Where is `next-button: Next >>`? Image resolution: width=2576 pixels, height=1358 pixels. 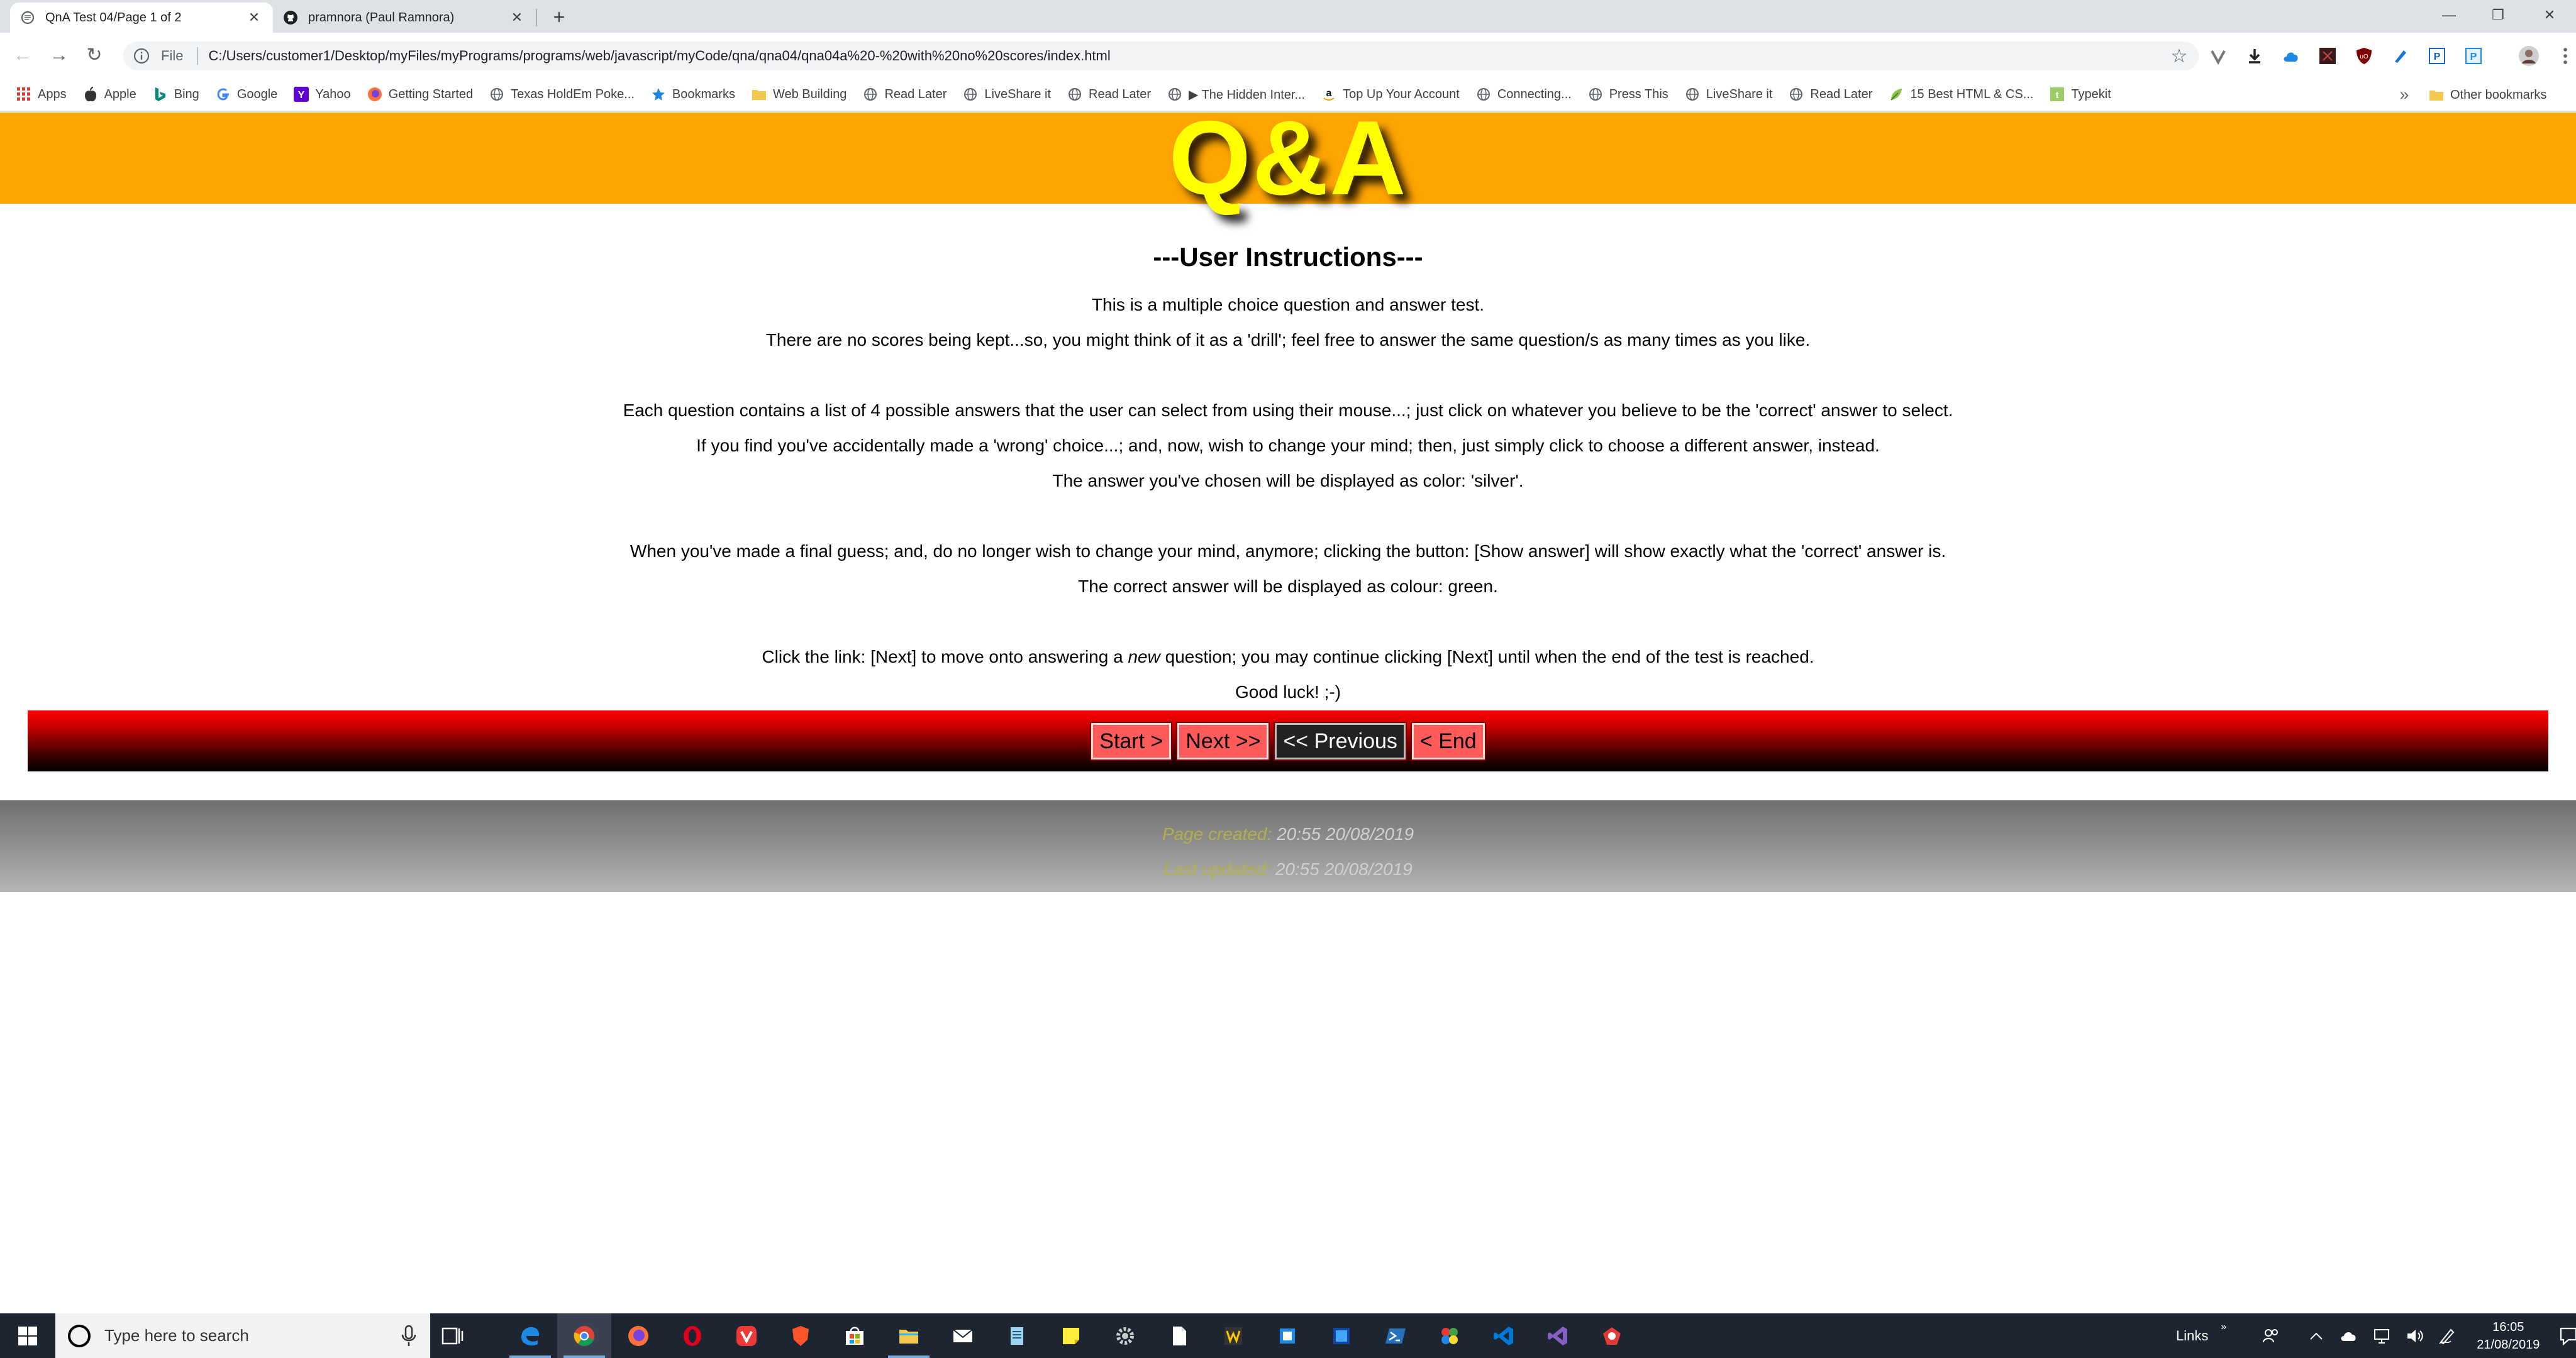 next-button: Next >> is located at coordinates (1223, 741).